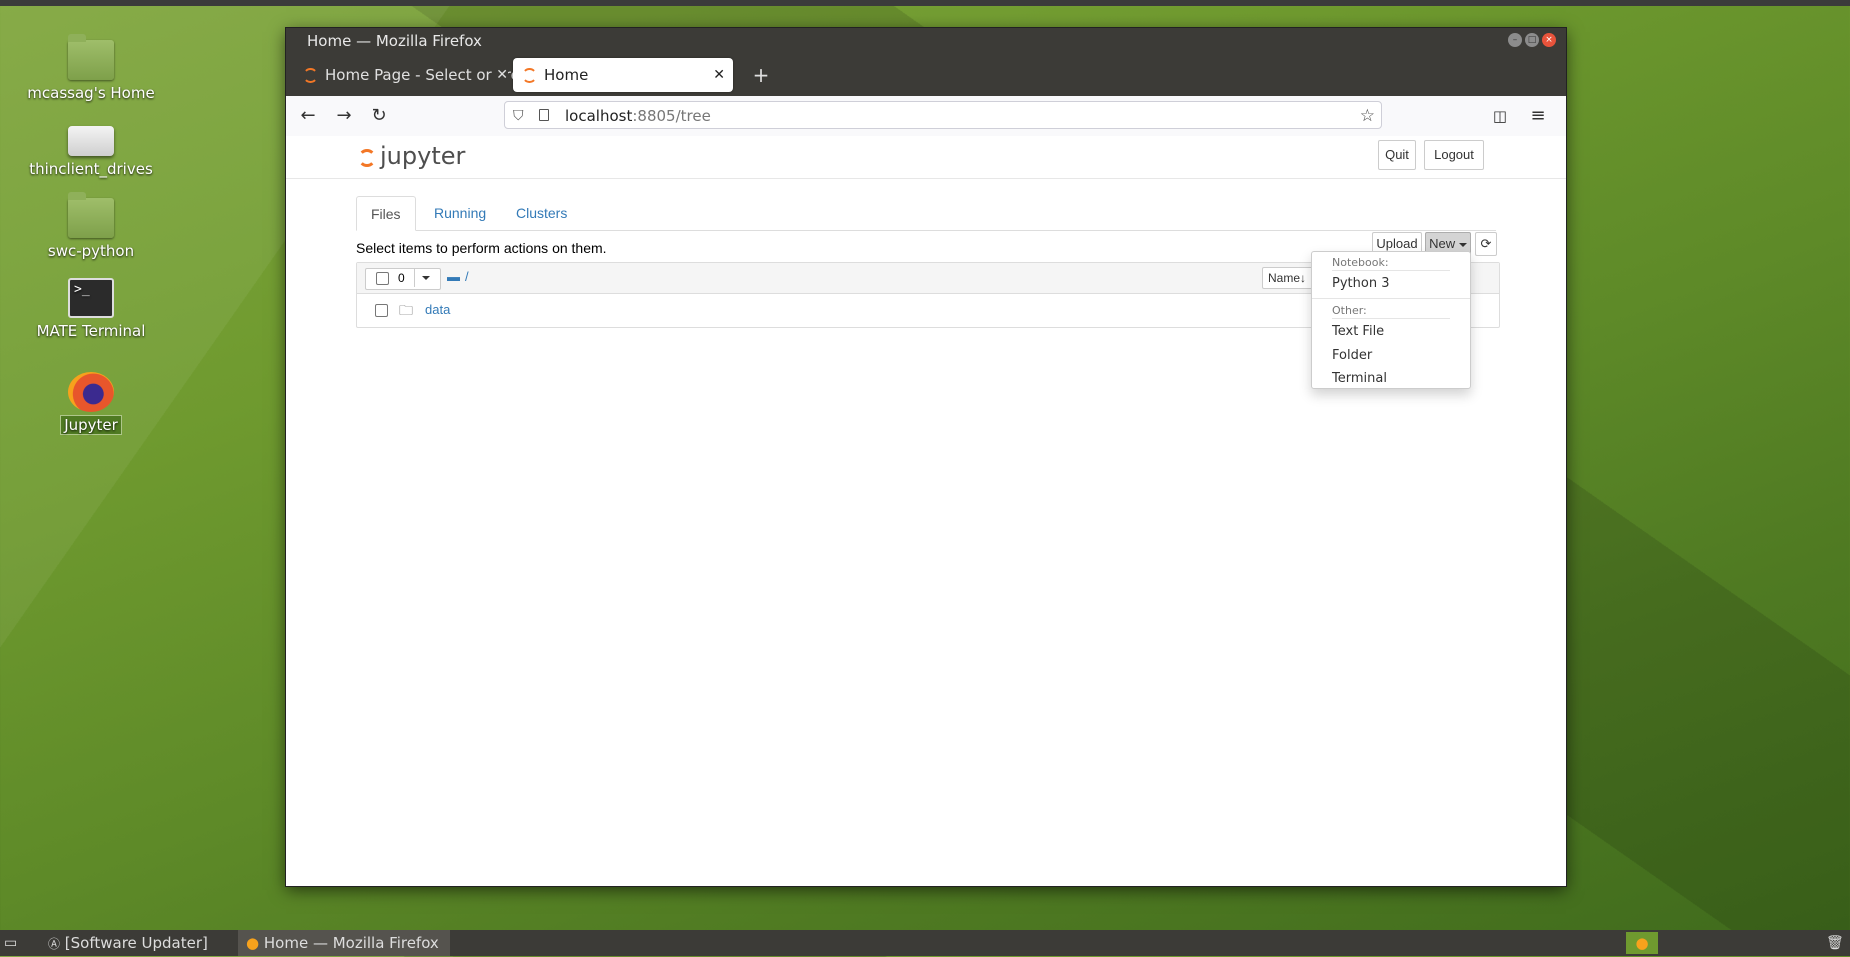  I want to click on action-hint: Select items to perform actions on them., so click(481, 248).